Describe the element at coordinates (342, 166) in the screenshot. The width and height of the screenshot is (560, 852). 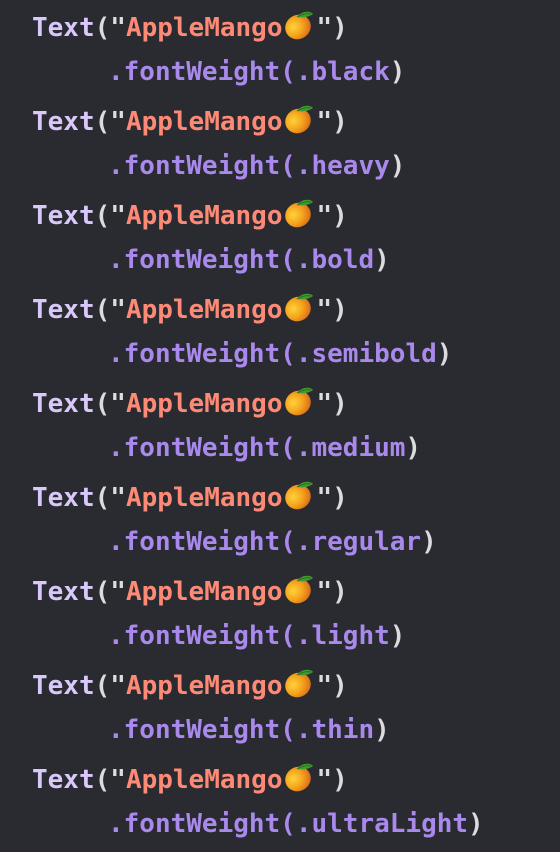
I see `font-weight-value: .heavy` at that location.